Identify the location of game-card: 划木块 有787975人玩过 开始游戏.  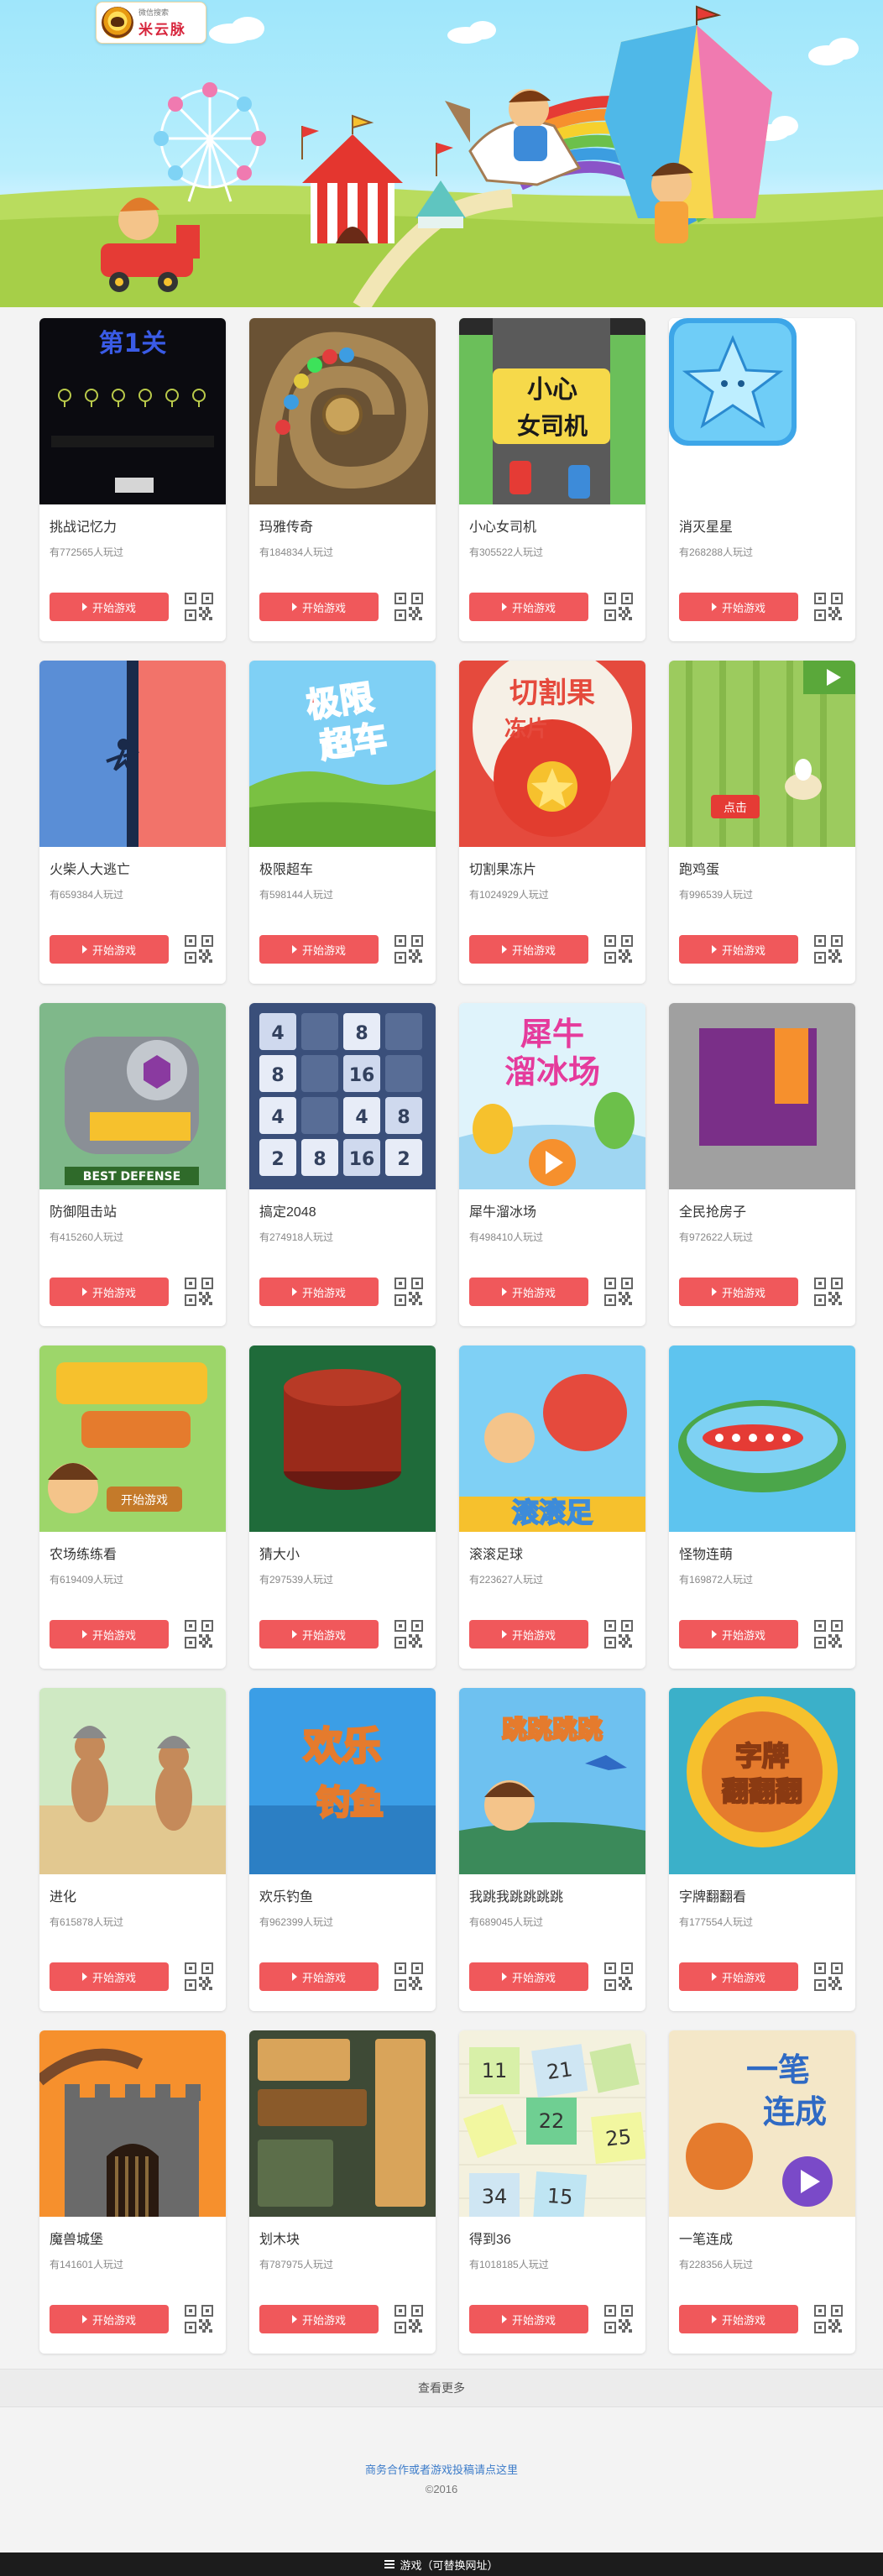
(342, 2192).